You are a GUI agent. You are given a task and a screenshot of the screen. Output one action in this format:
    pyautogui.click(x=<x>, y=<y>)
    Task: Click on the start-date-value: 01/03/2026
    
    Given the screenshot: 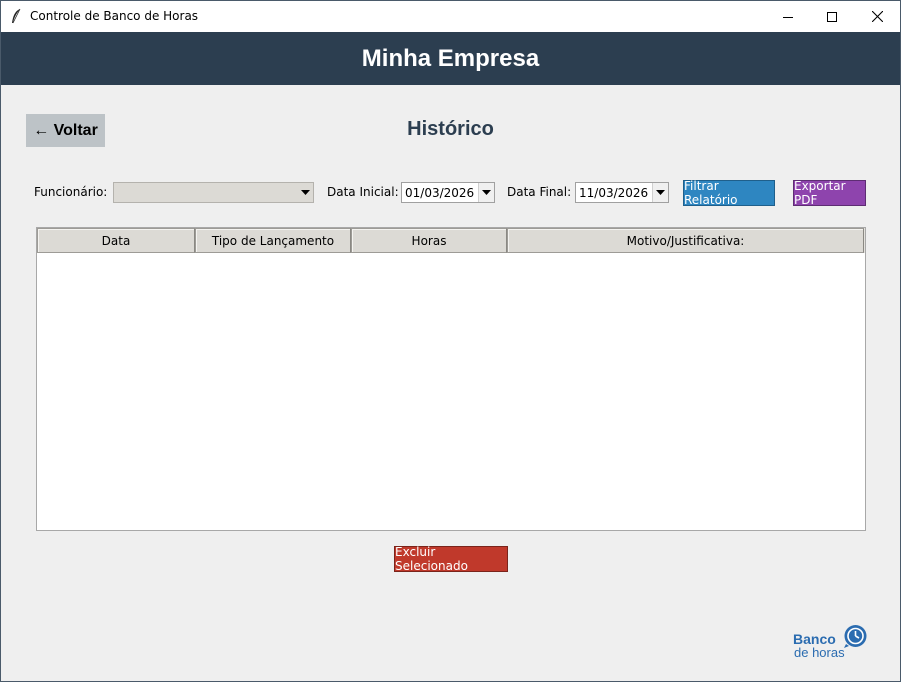 What is the action you would take?
    pyautogui.click(x=440, y=193)
    